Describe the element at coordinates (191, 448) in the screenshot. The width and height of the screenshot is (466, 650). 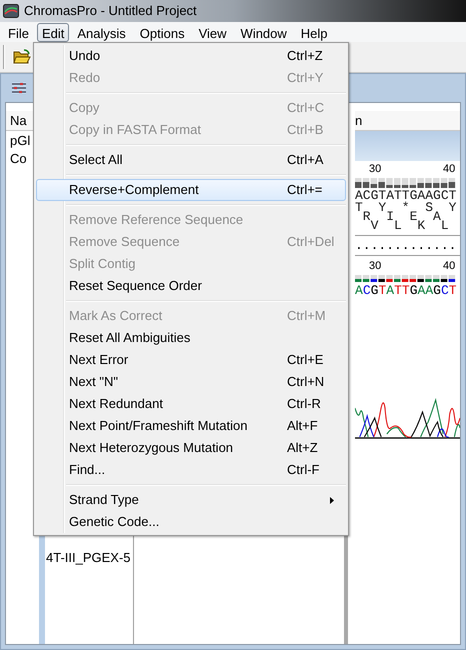
I see `menu-item: Next Heterozygous Mutation Alt+Z` at that location.